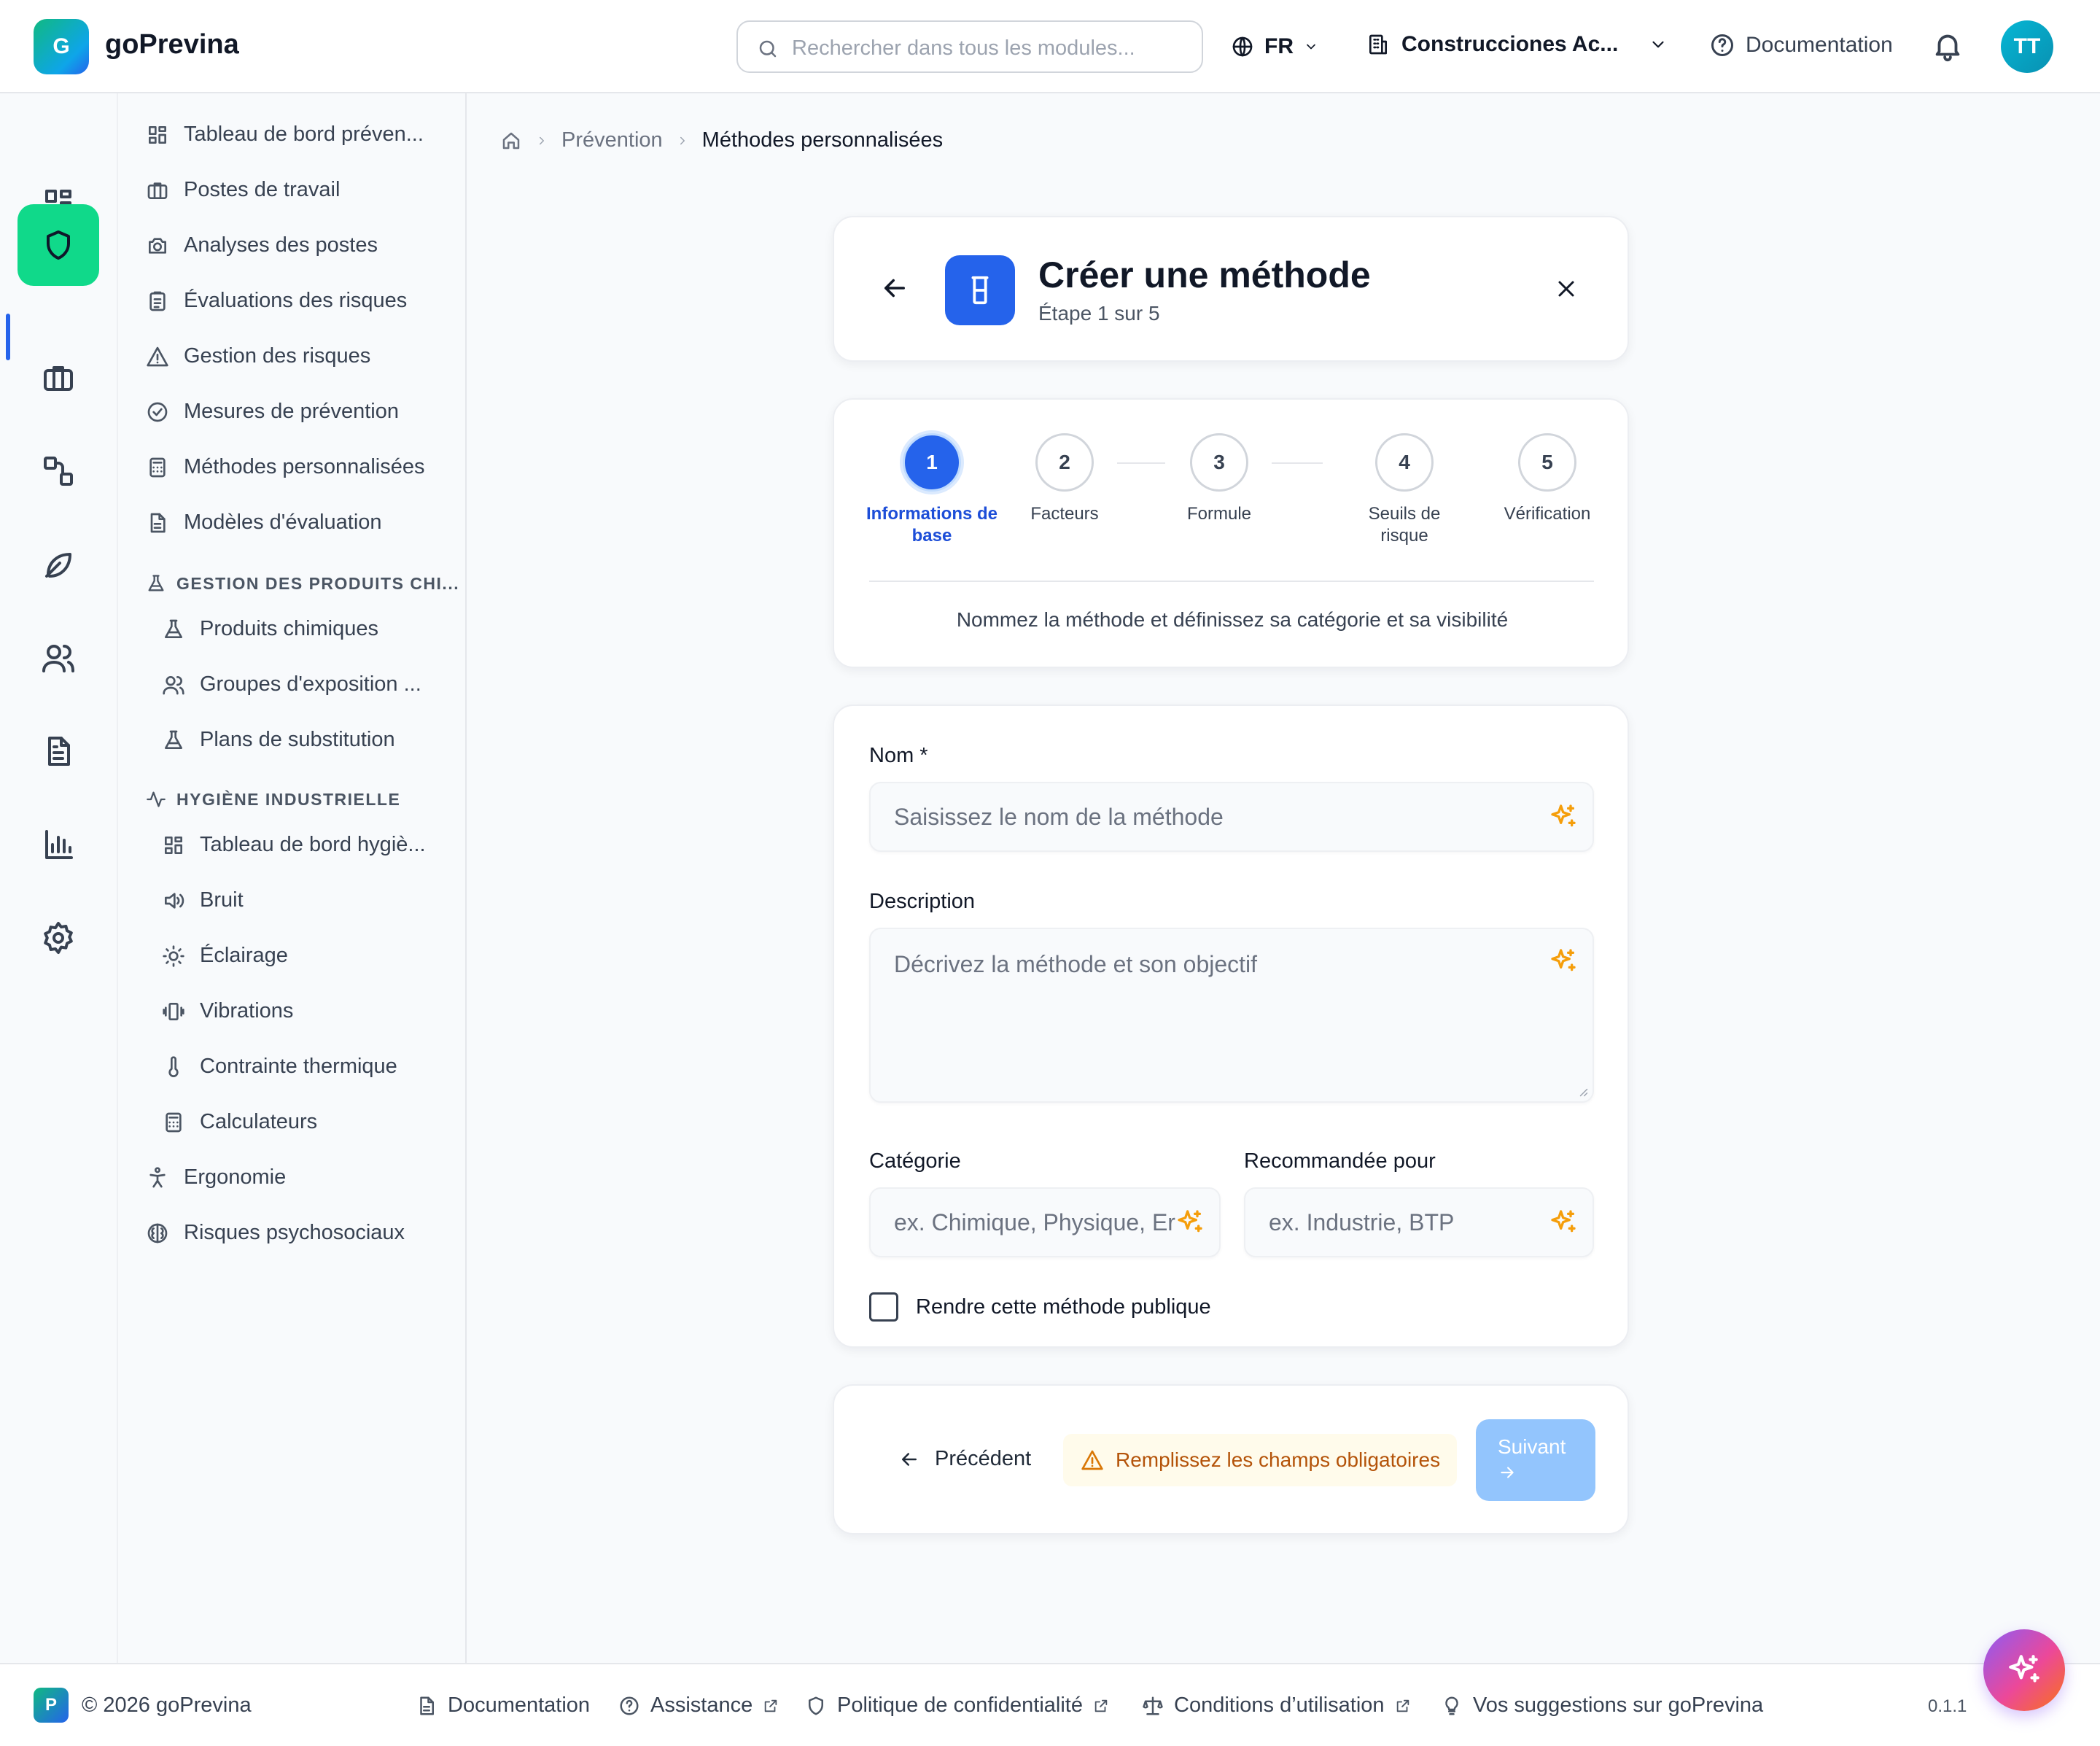  What do you see at coordinates (1276, 1705) in the screenshot?
I see `footer-terms-link: Conditions d’utilisation` at bounding box center [1276, 1705].